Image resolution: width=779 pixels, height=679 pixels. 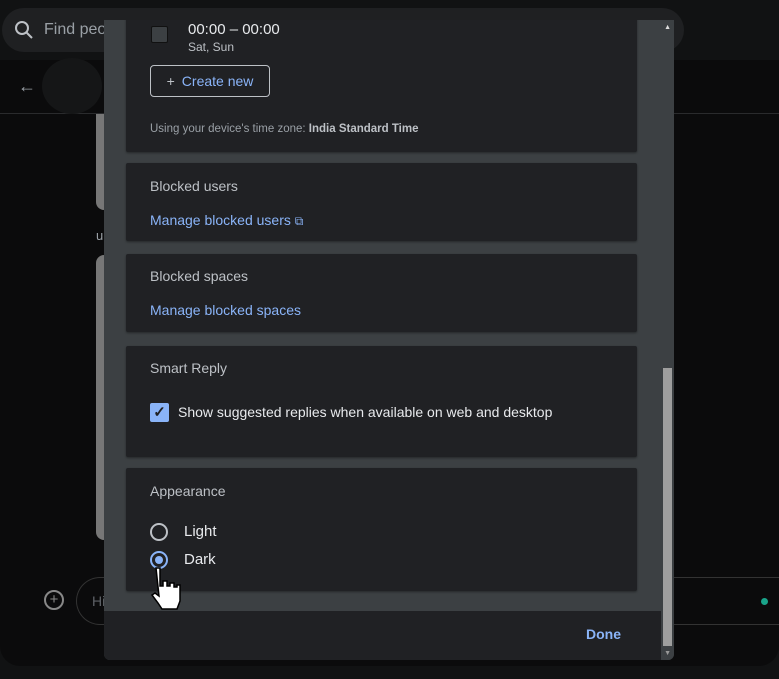 I want to click on section-title: Blocked users, so click(x=194, y=186).